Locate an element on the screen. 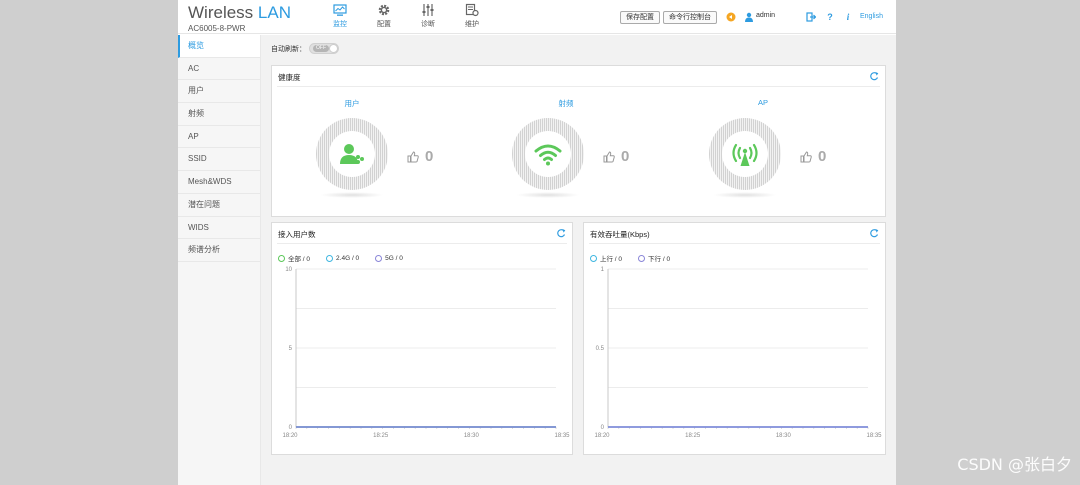 The width and height of the screenshot is (1080, 485). legend-downlink: 下行 / 0 is located at coordinates (654, 258).